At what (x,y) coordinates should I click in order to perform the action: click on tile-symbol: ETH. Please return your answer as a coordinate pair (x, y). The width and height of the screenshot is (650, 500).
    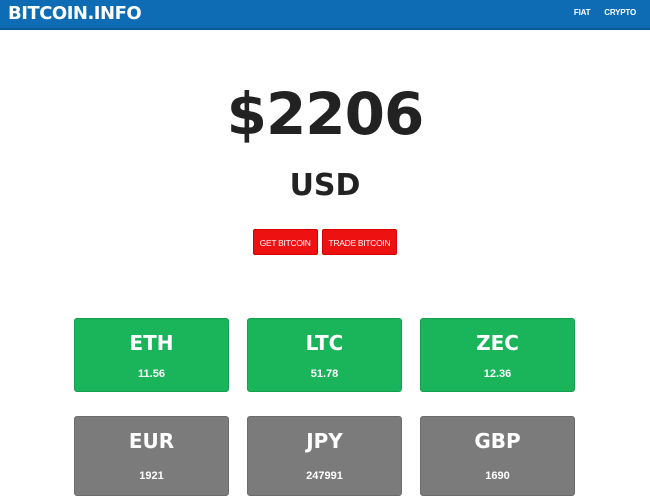
    Looking at the image, I should click on (151, 343).